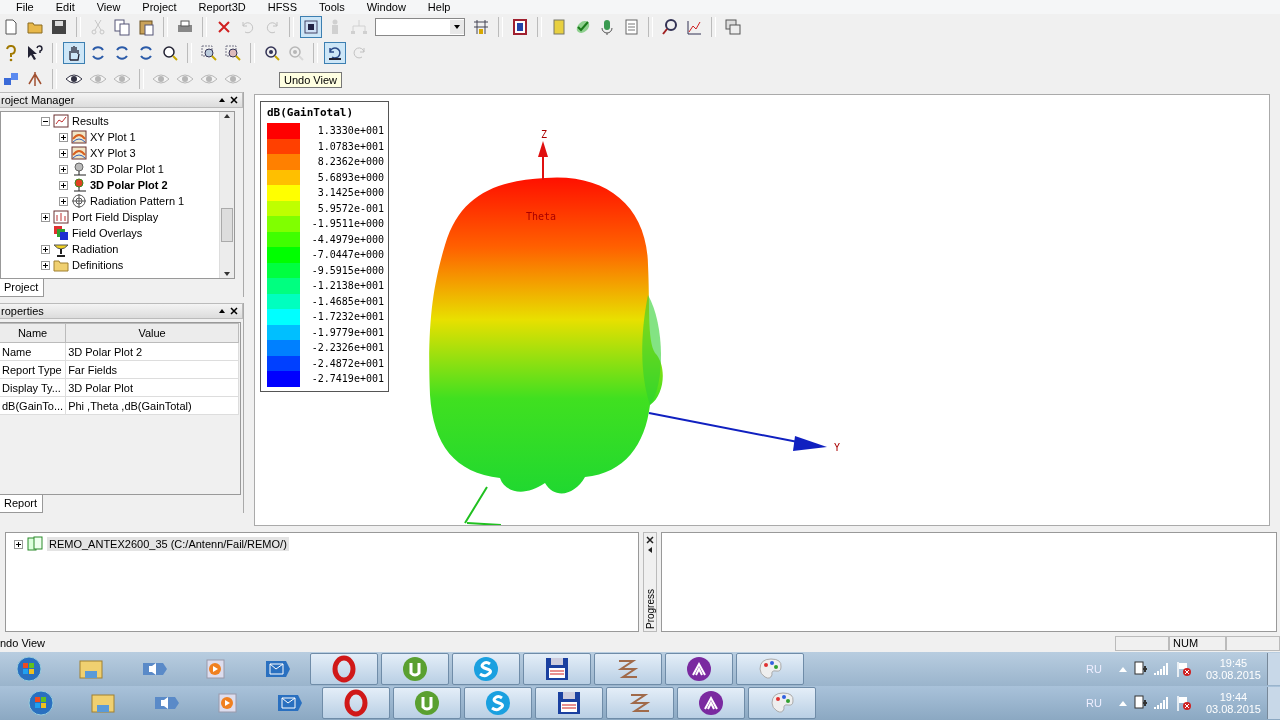 The image size is (1280, 720). Describe the element at coordinates (350, 193) in the screenshot. I see `legend-value: 3.1425e+000` at that location.